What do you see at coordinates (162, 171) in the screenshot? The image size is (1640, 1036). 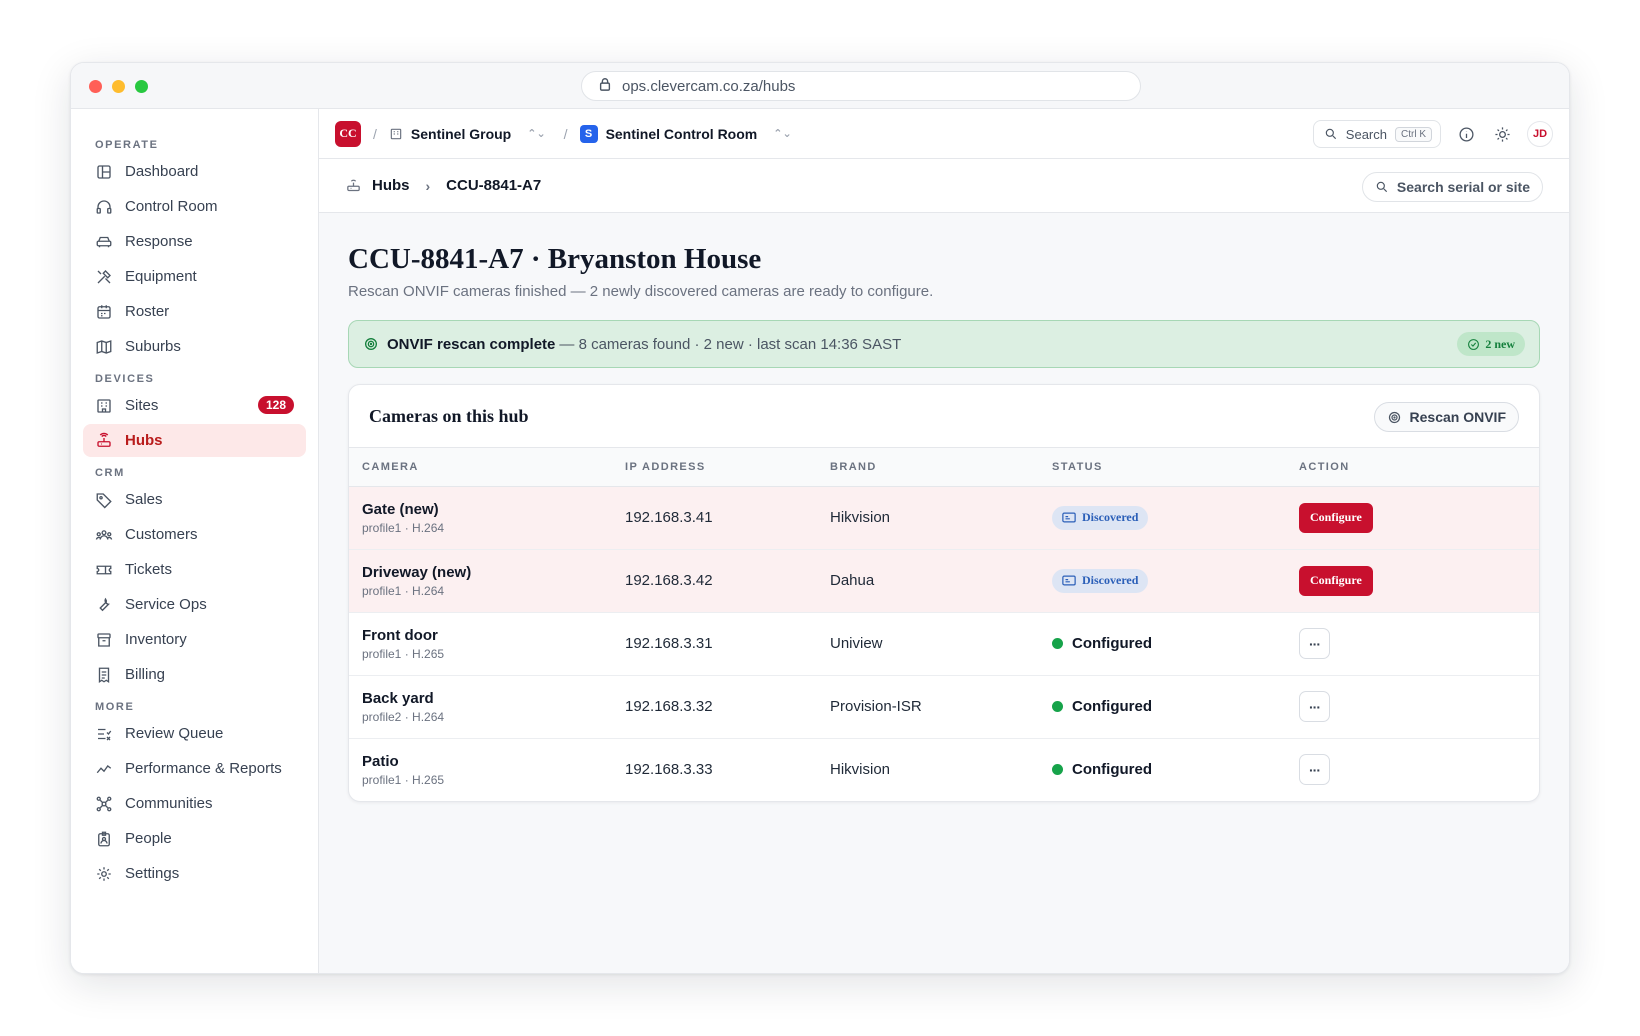 I see `sidebar-item-label: Dashboard` at bounding box center [162, 171].